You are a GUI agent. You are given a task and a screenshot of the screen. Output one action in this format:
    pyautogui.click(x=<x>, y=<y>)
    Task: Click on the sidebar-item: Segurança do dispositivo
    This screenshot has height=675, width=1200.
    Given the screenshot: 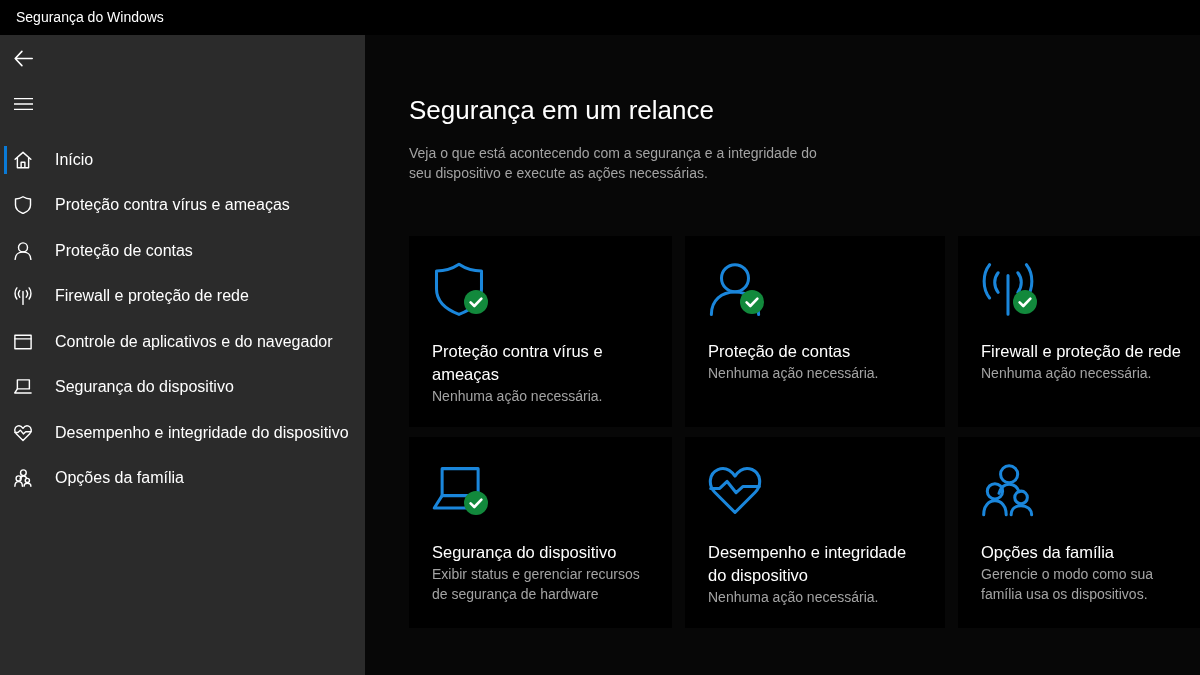 What is the action you would take?
    pyautogui.click(x=182, y=387)
    